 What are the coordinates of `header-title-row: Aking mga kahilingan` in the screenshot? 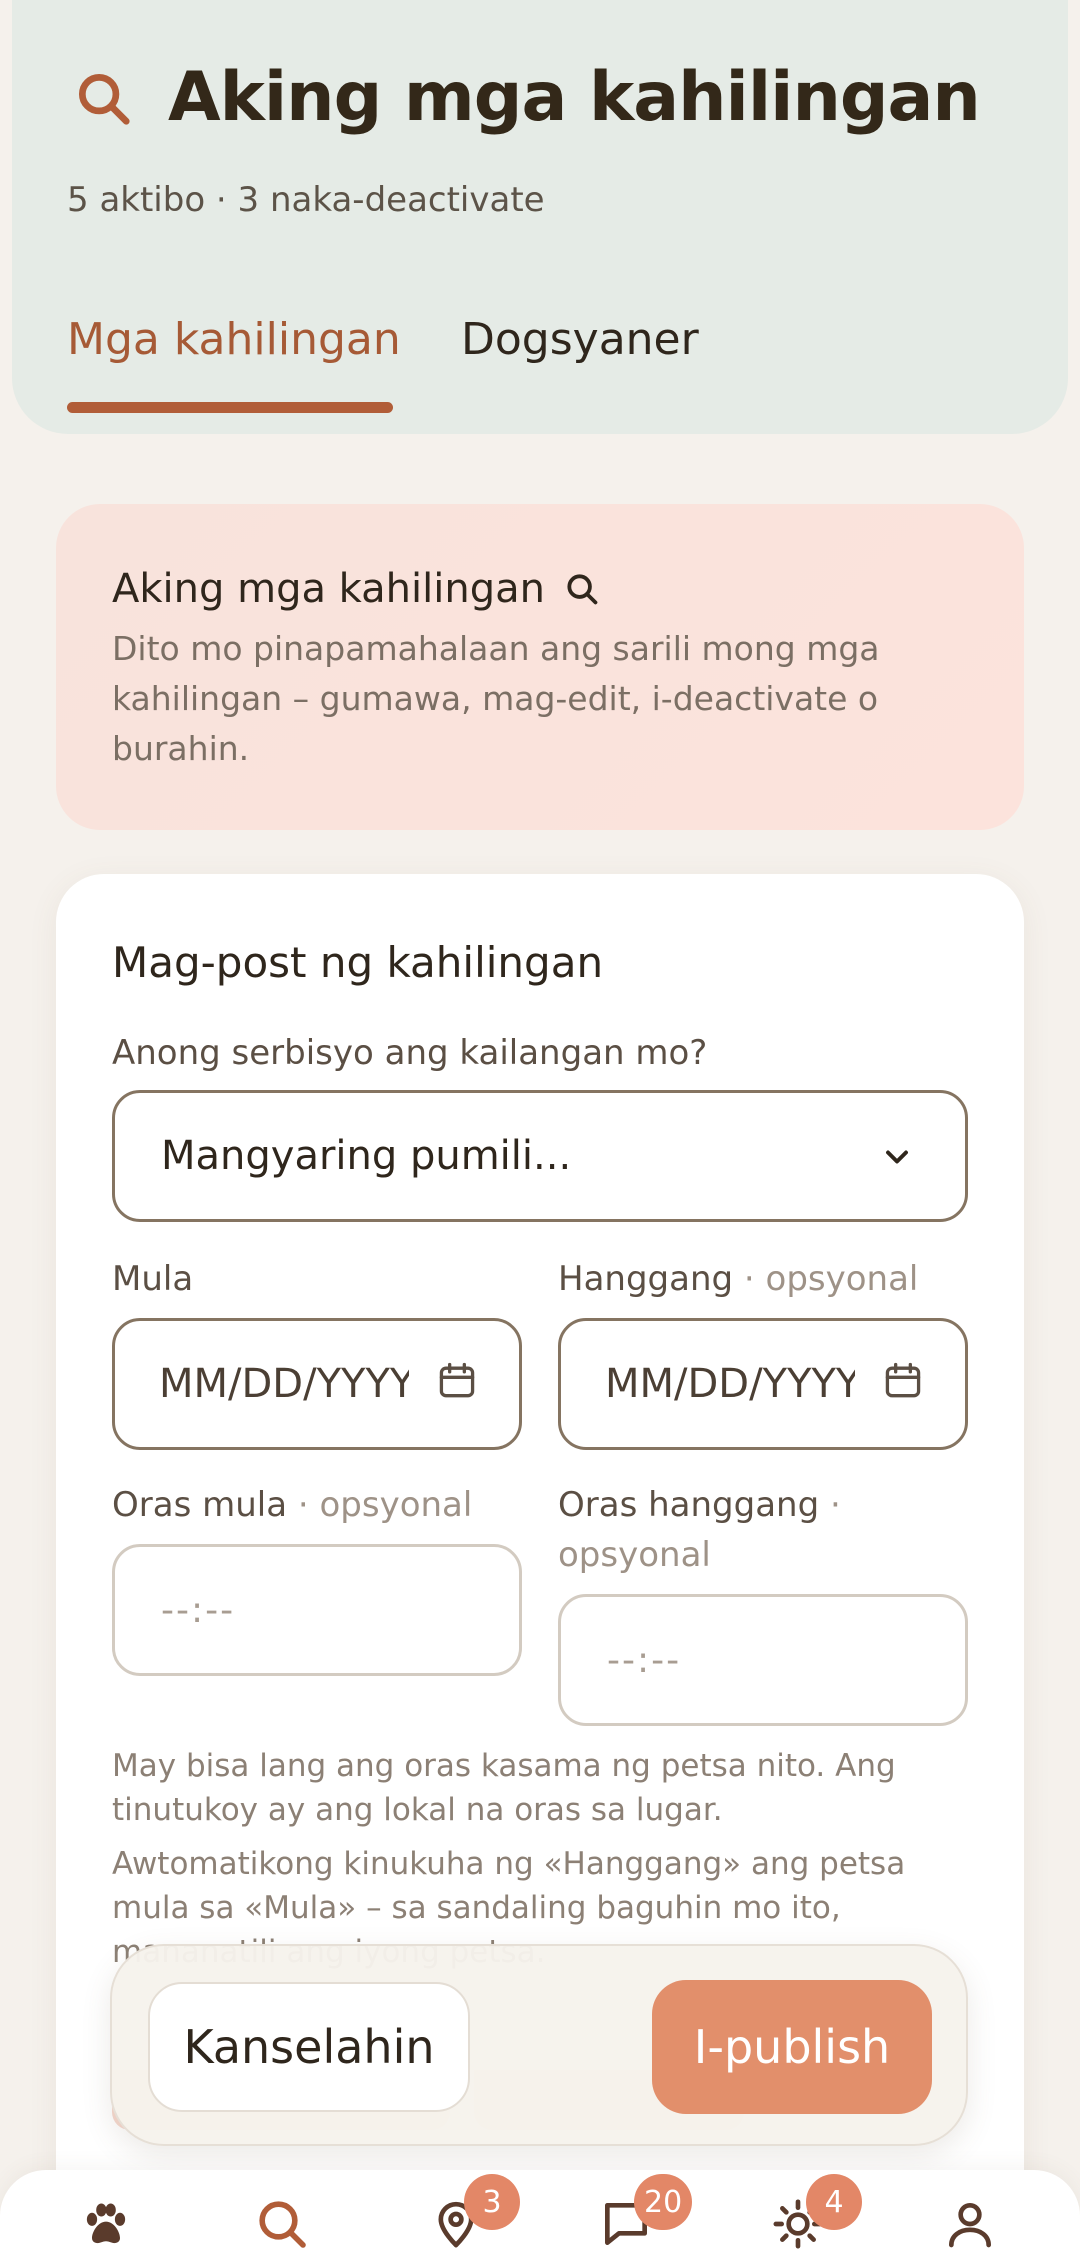 It's located at (526, 97).